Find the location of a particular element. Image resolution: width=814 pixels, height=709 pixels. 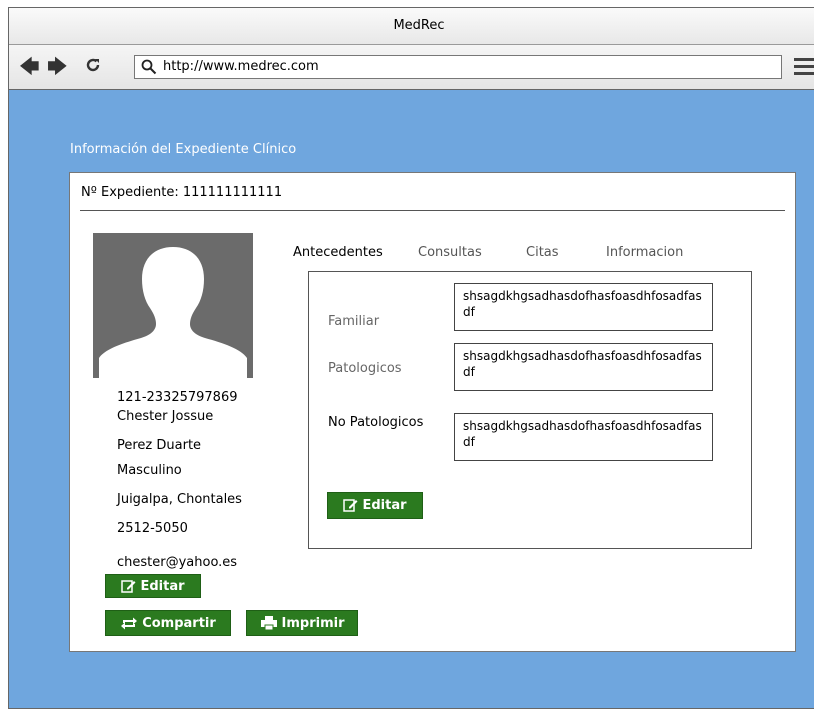

address-bar: http://www.medrec.com is located at coordinates (458, 67).